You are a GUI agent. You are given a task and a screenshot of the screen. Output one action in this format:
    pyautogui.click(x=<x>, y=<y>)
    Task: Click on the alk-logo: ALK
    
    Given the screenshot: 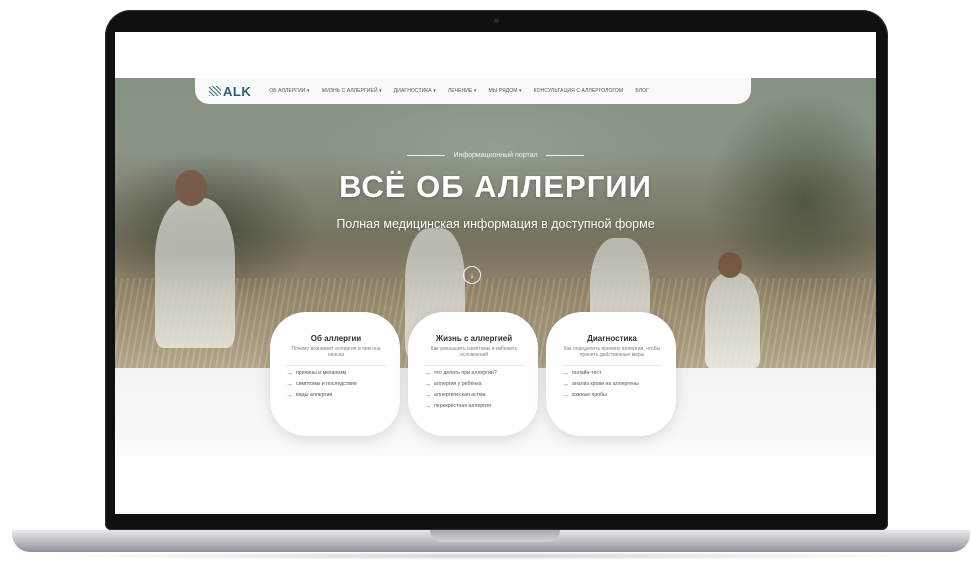 What is the action you would take?
    pyautogui.click(x=230, y=91)
    